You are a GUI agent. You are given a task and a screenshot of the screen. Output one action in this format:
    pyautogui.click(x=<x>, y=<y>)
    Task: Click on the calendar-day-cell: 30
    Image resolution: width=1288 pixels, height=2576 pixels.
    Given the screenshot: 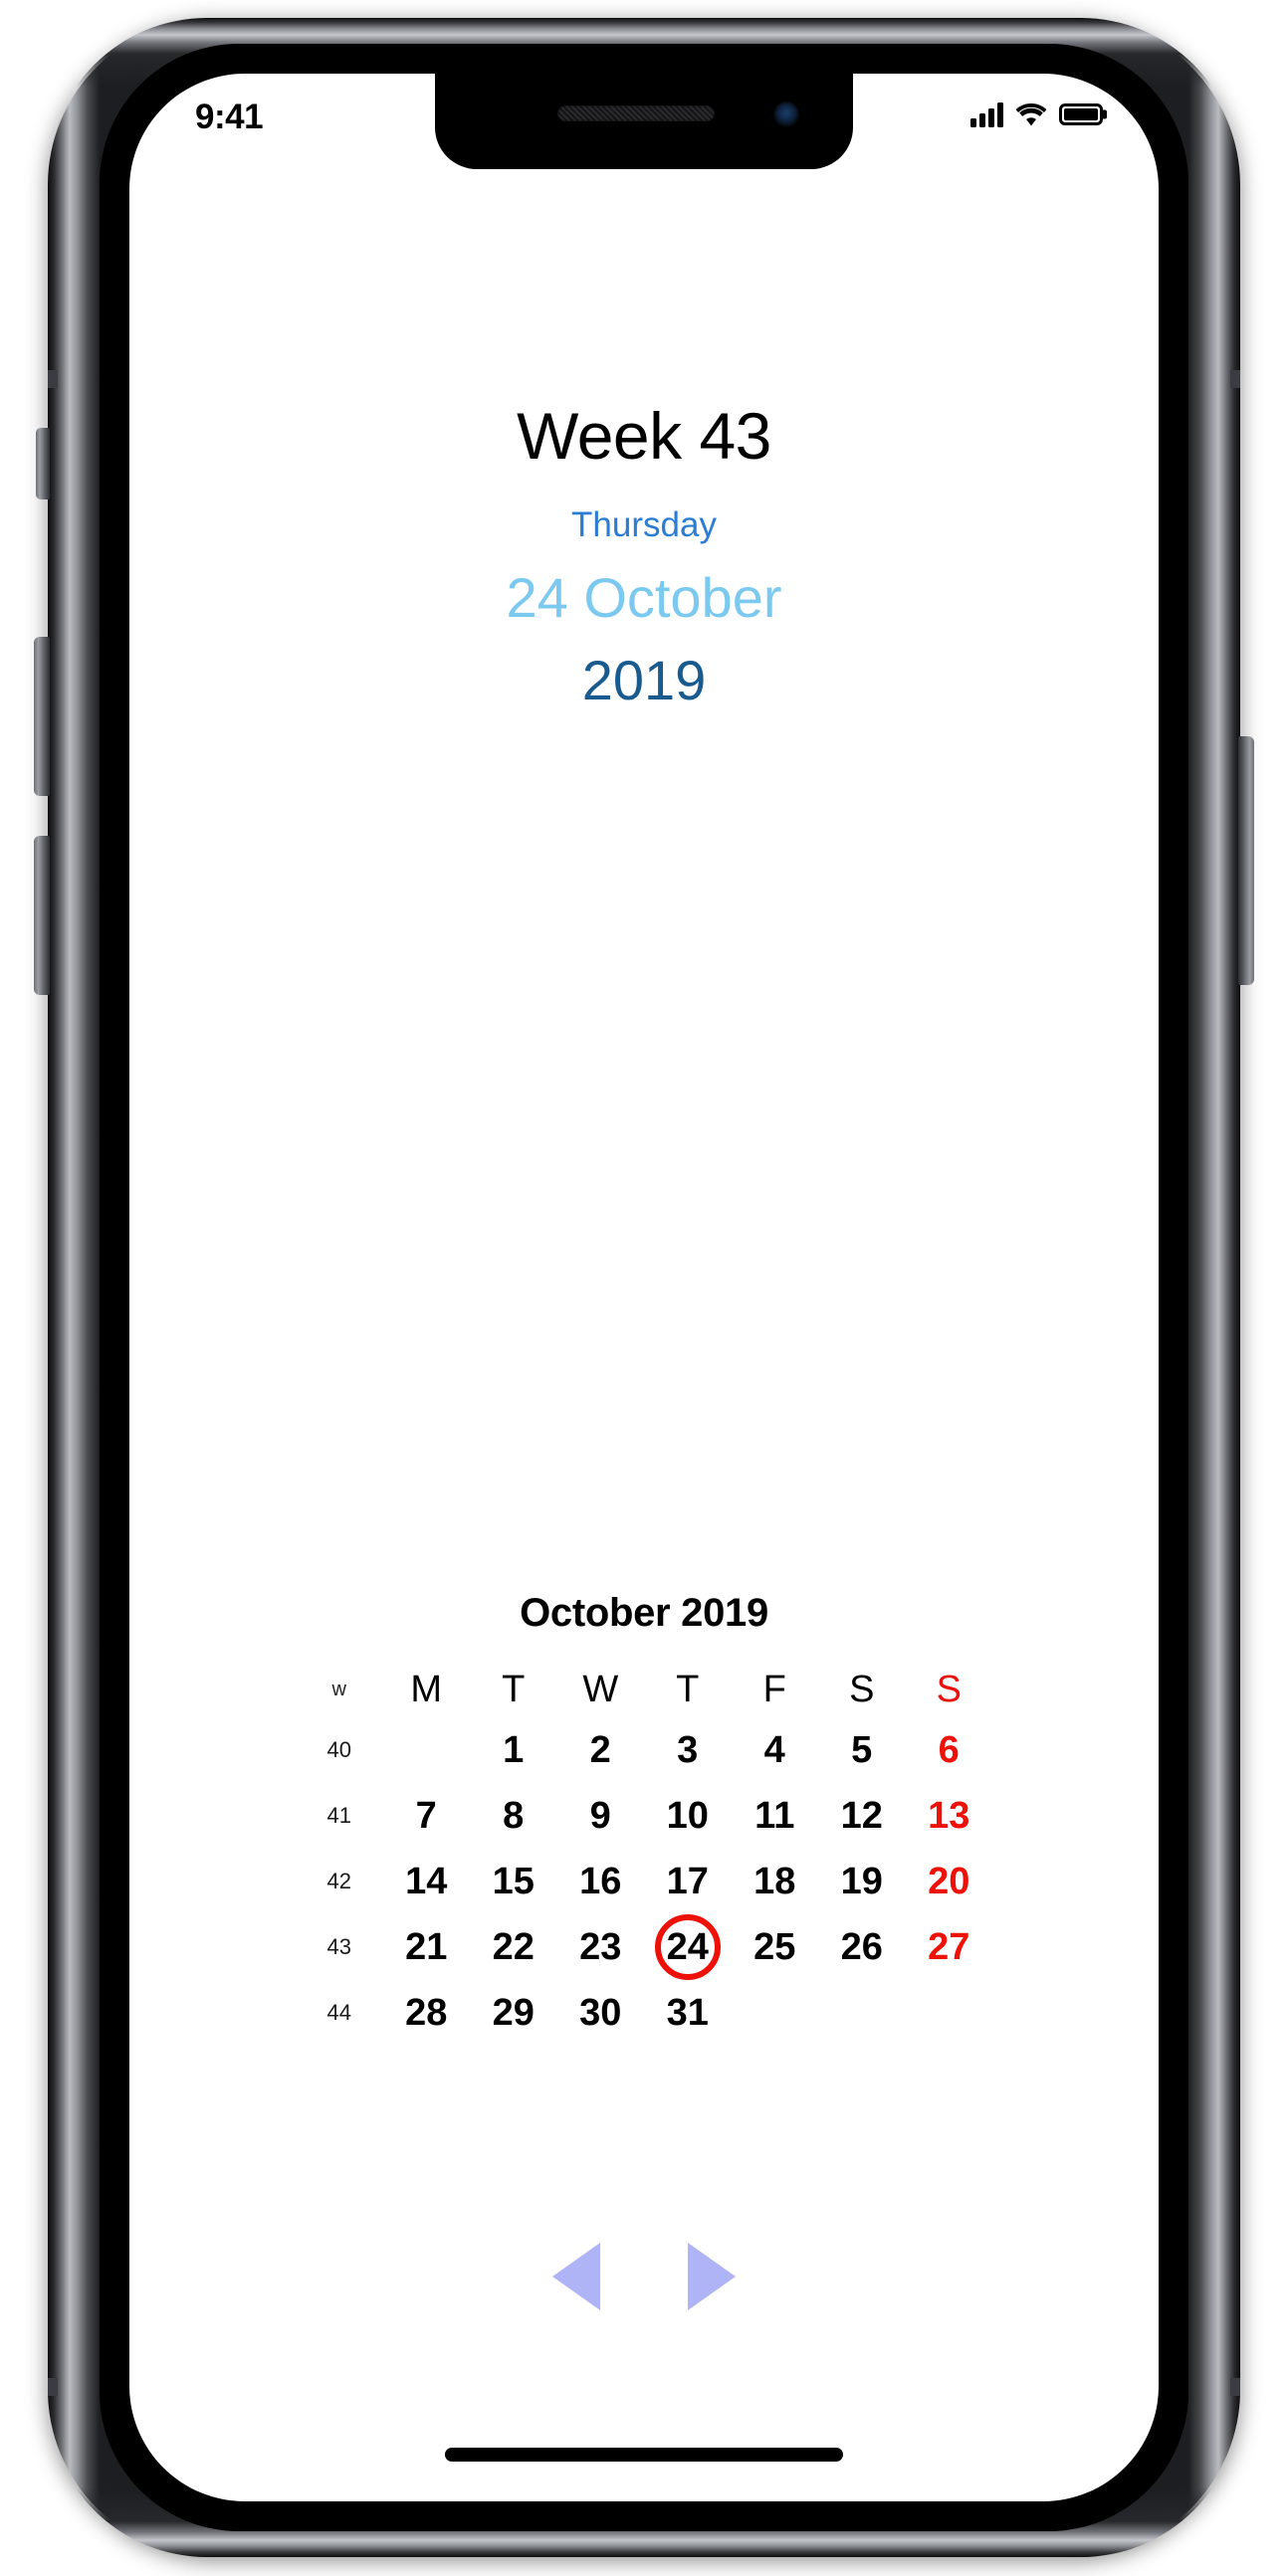 What is the action you would take?
    pyautogui.click(x=601, y=2013)
    